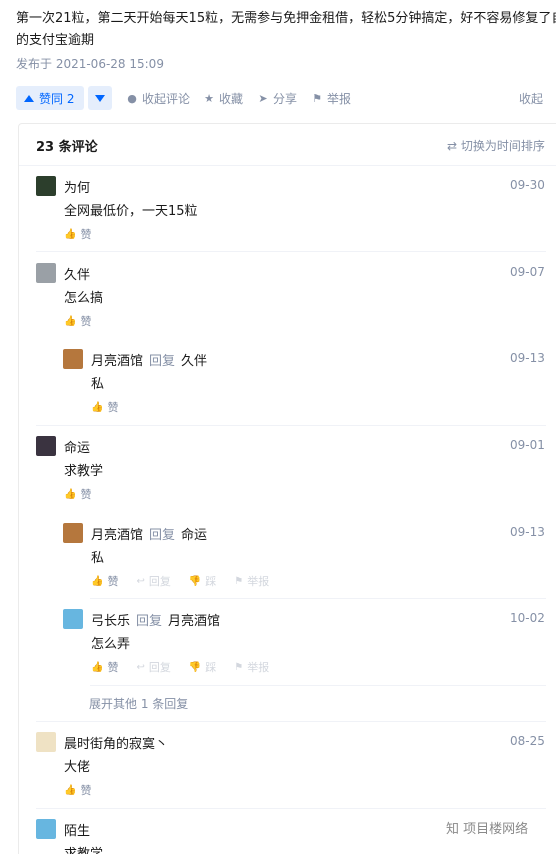 The width and height of the screenshot is (556, 854). Describe the element at coordinates (194, 535) in the screenshot. I see `reply-to-link: 命运` at that location.